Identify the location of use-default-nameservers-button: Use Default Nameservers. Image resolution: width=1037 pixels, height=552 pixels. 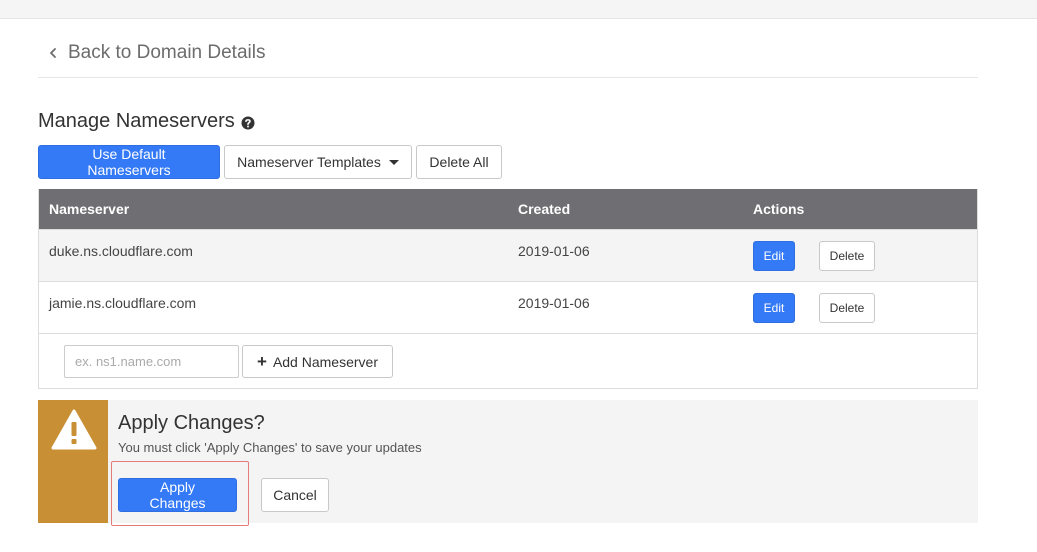
(129, 162).